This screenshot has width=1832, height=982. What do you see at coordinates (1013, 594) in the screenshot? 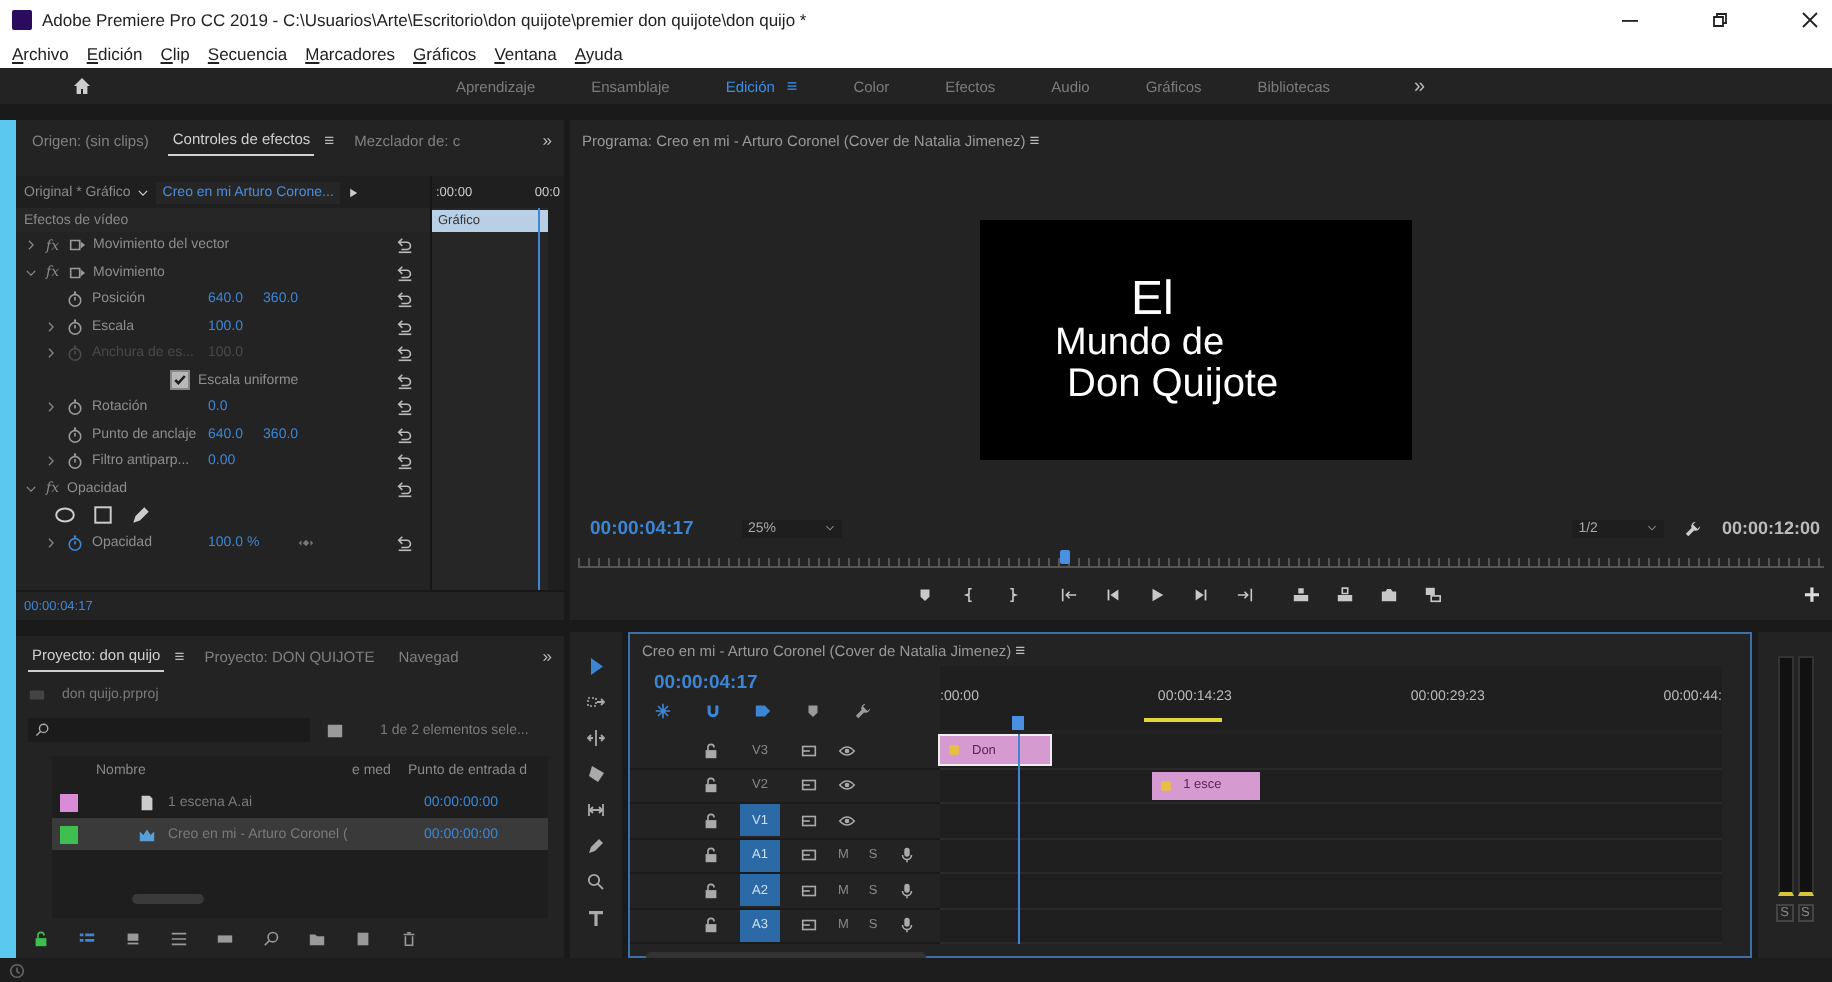
I see `mark-out-icon` at bounding box center [1013, 594].